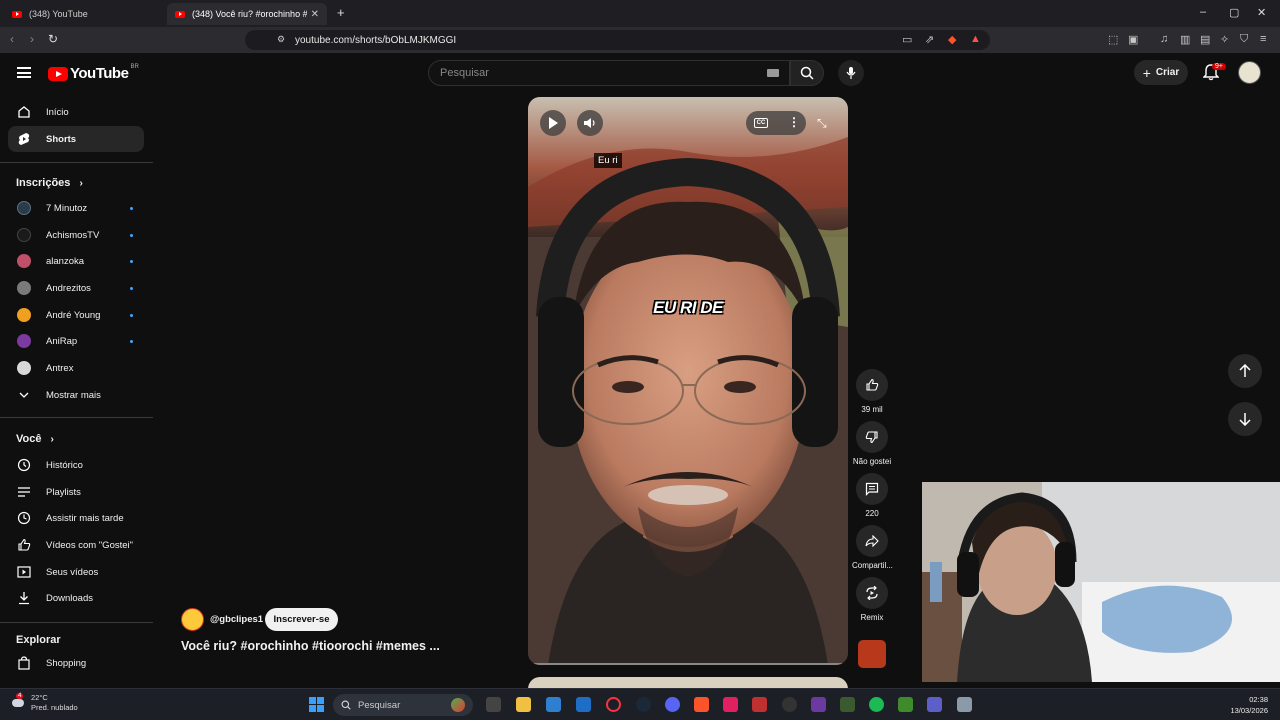  I want to click on store-icon, so click(553, 704).